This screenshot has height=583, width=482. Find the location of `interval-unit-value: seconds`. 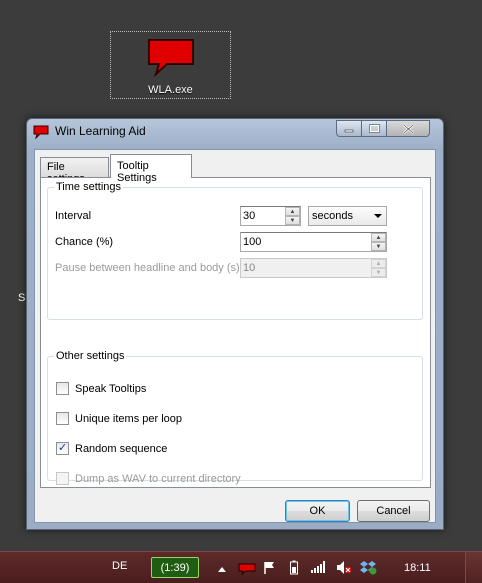

interval-unit-value: seconds is located at coordinates (332, 216).